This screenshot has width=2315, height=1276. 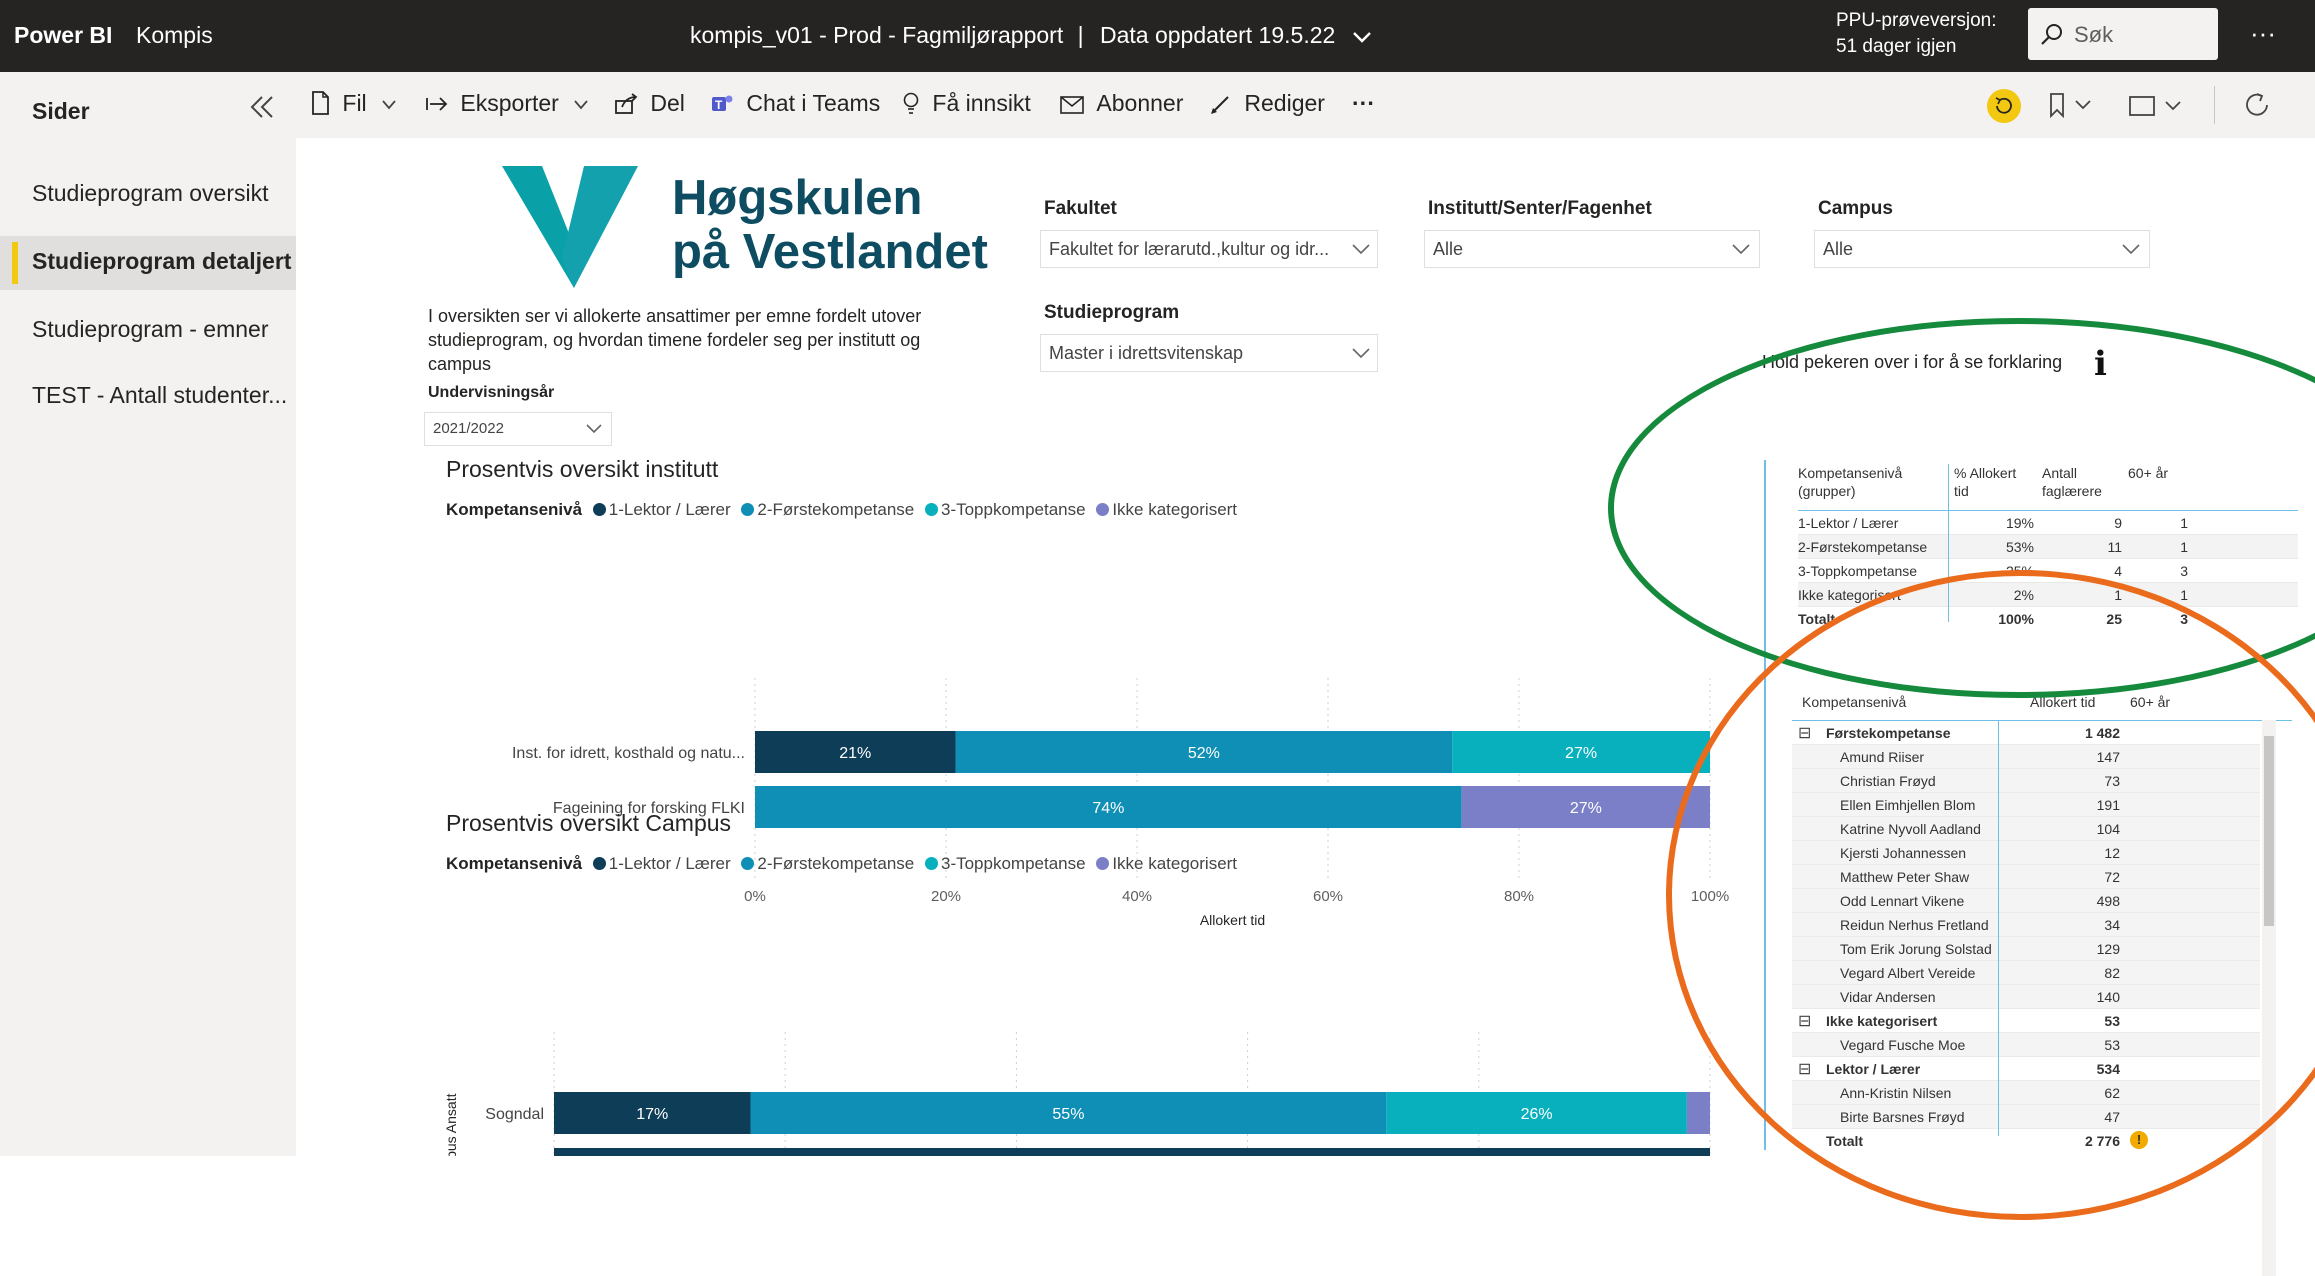 I want to click on detail-header-cell: Allokert tid, so click(x=2062, y=702).